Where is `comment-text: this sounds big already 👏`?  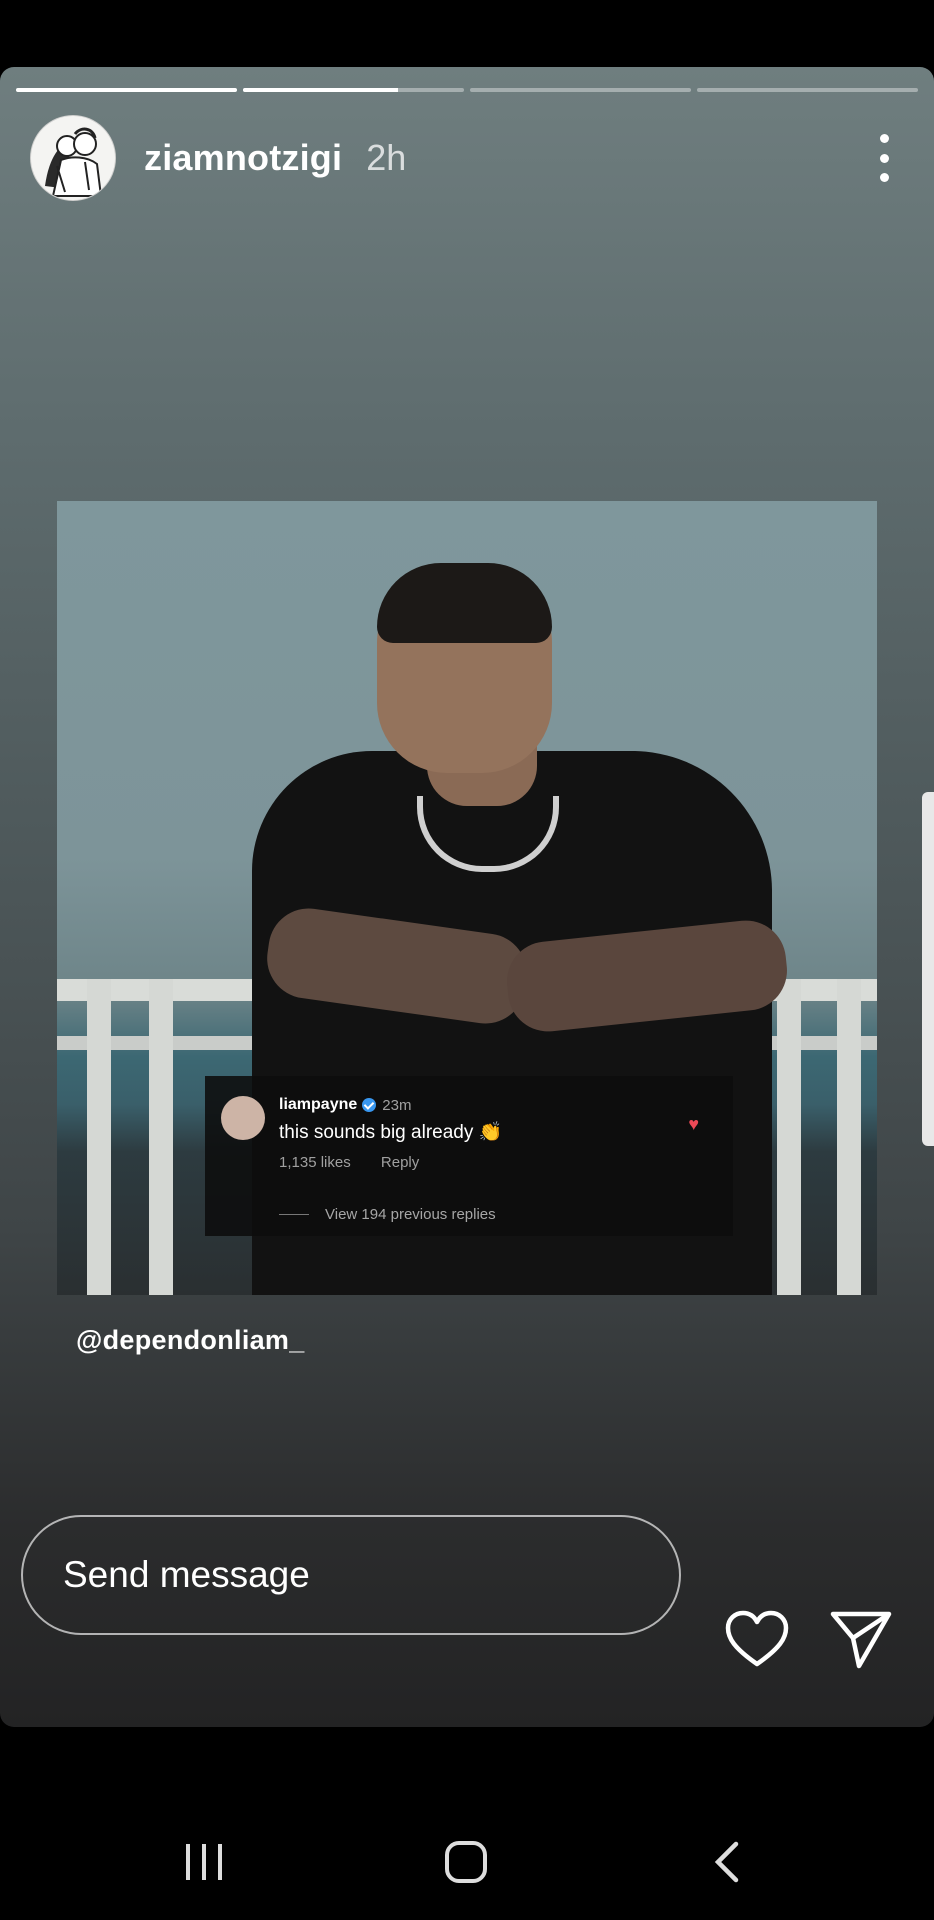
comment-text: this sounds big already 👏 is located at coordinates (391, 1132).